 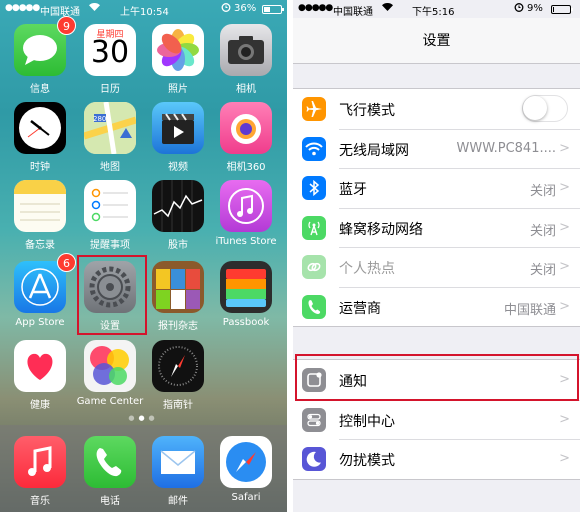 I want to click on row-label: 飞行模式, so click(x=367, y=111).